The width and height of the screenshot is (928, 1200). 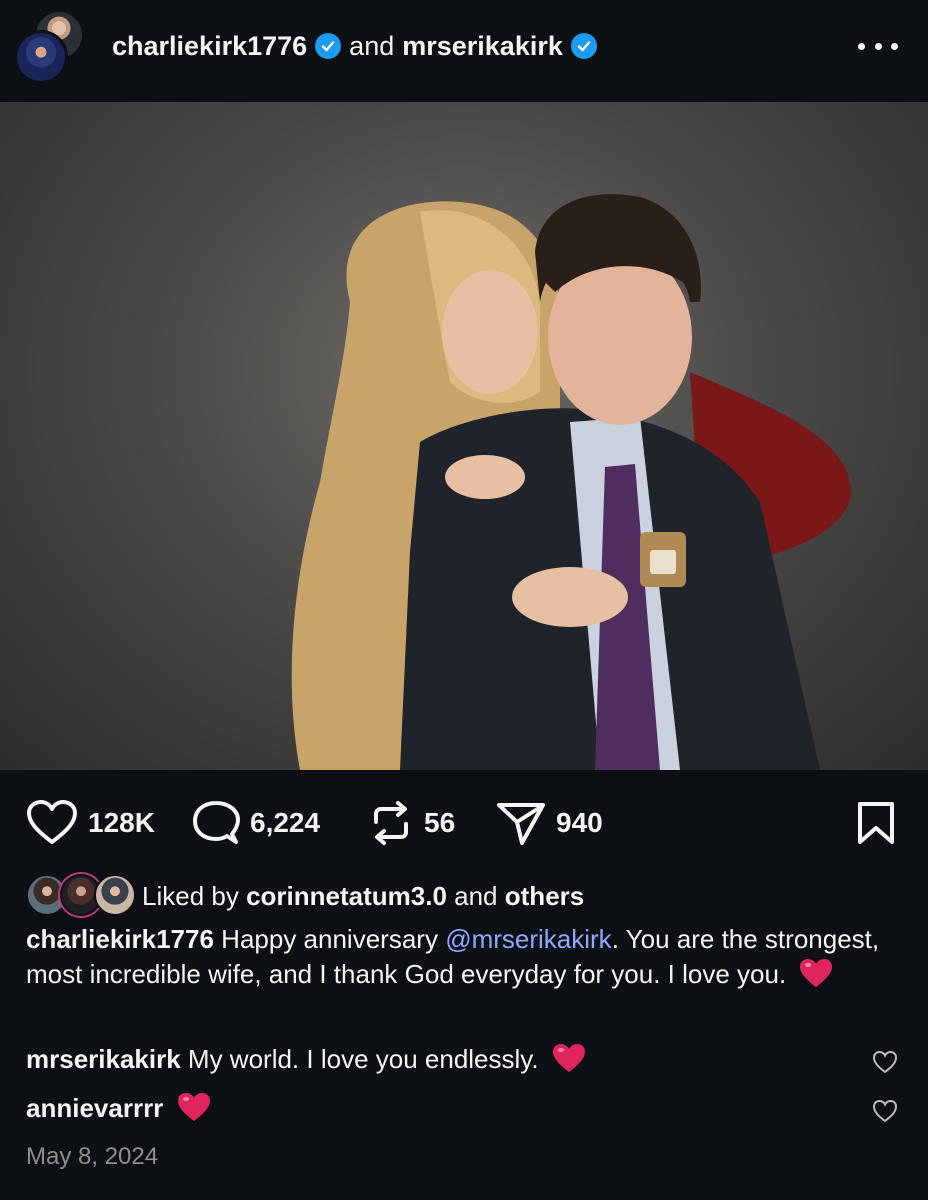 I want to click on post-date: May 8, 2024, so click(x=92, y=1156).